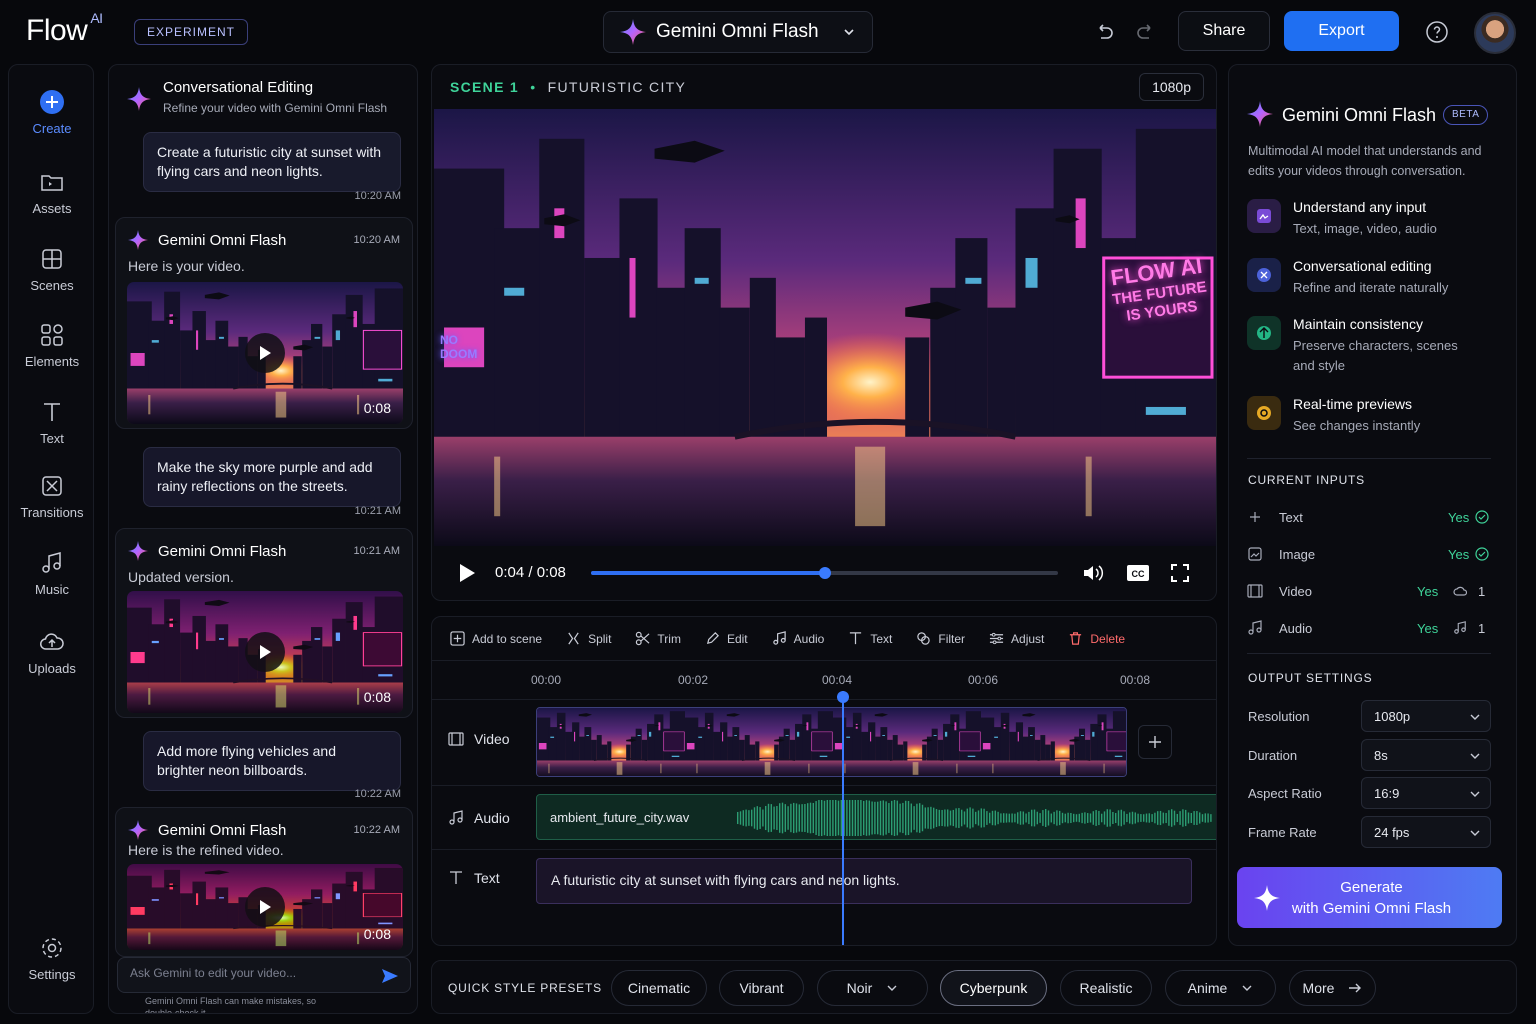 The height and width of the screenshot is (1024, 1536). What do you see at coordinates (1310, 678) in the screenshot?
I see `output-settings-title: OUTPUT SETTINGS` at bounding box center [1310, 678].